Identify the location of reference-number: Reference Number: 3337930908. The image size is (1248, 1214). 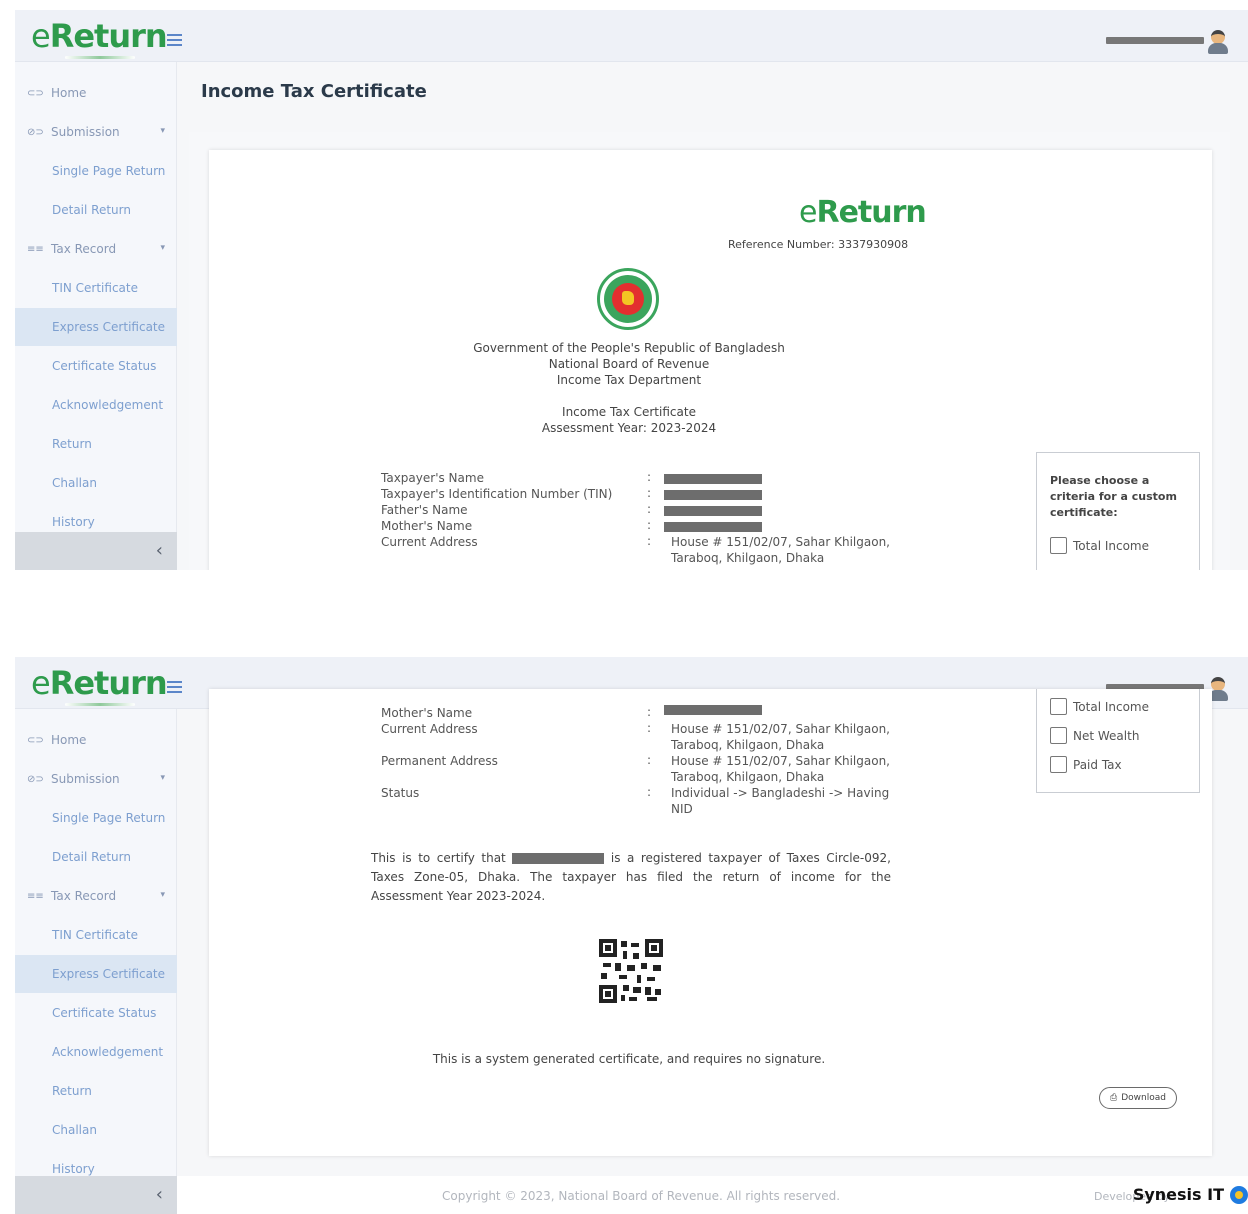
(818, 244).